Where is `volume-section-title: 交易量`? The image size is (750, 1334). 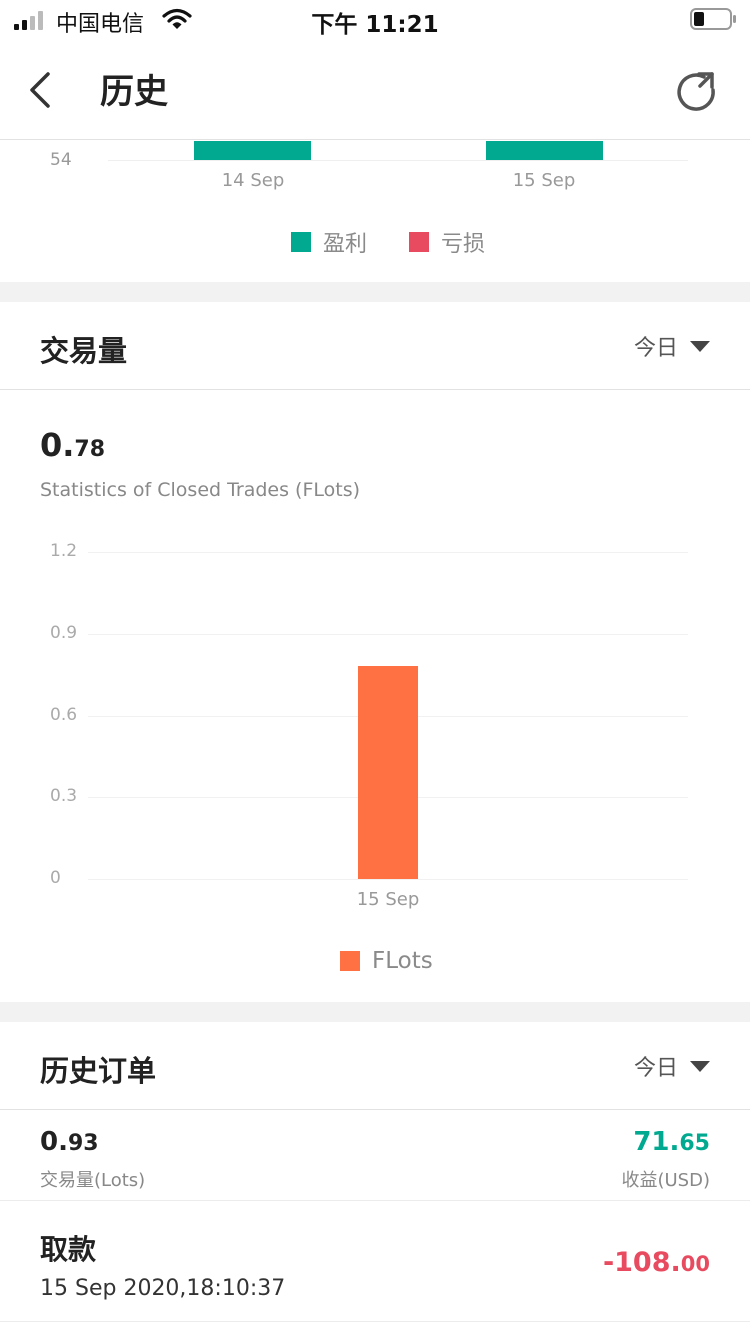
volume-section-title: 交易量 is located at coordinates (84, 351).